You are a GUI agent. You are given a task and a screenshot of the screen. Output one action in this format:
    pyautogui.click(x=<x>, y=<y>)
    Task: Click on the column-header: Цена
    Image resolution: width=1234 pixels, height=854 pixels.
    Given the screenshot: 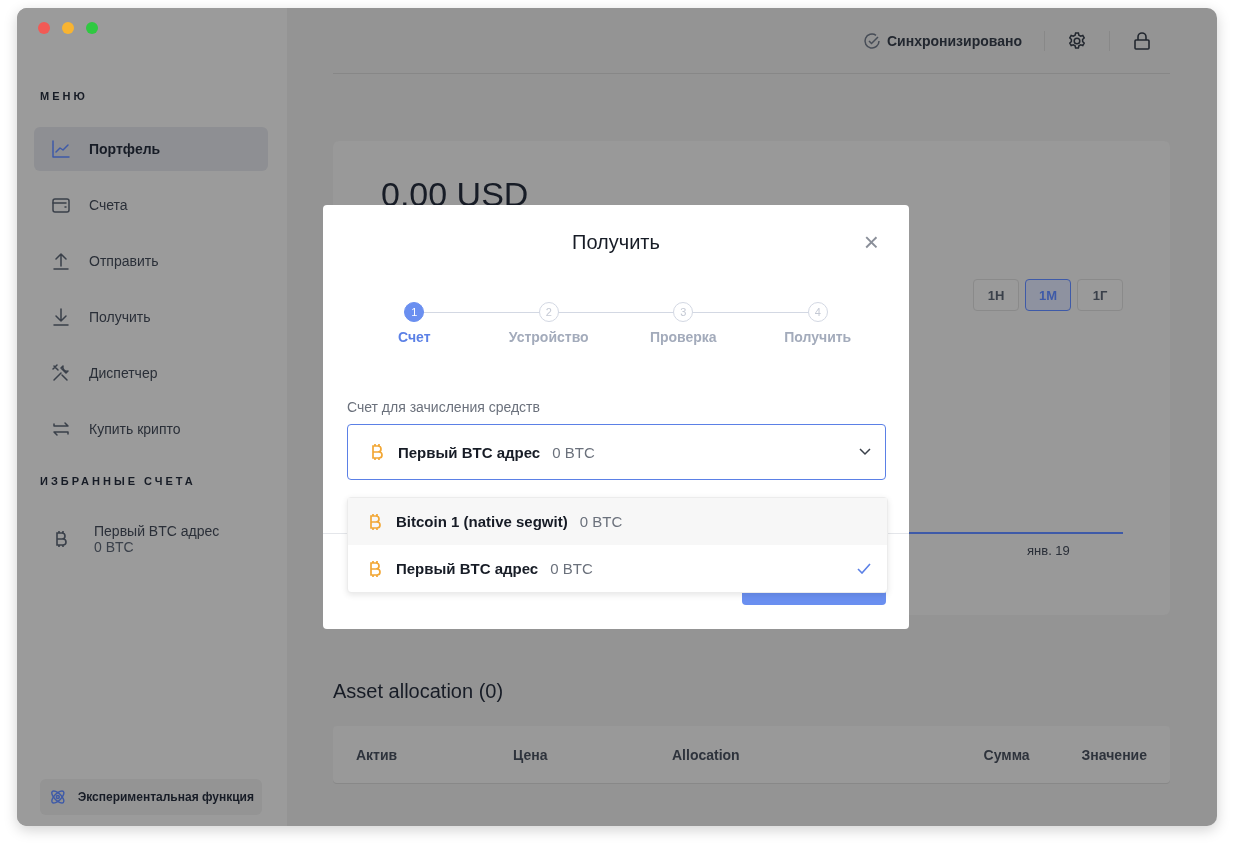 What is the action you would take?
    pyautogui.click(x=531, y=754)
    